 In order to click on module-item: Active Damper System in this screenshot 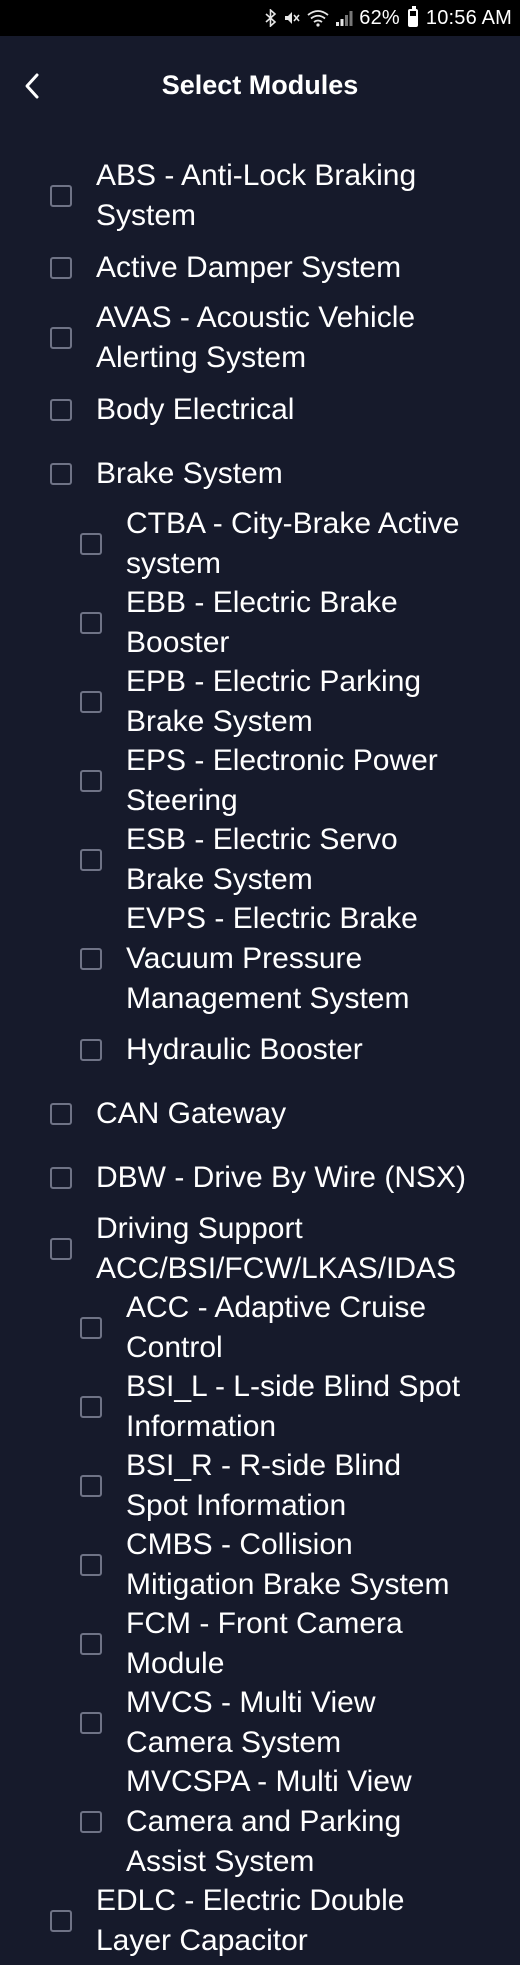, I will do `click(260, 268)`.